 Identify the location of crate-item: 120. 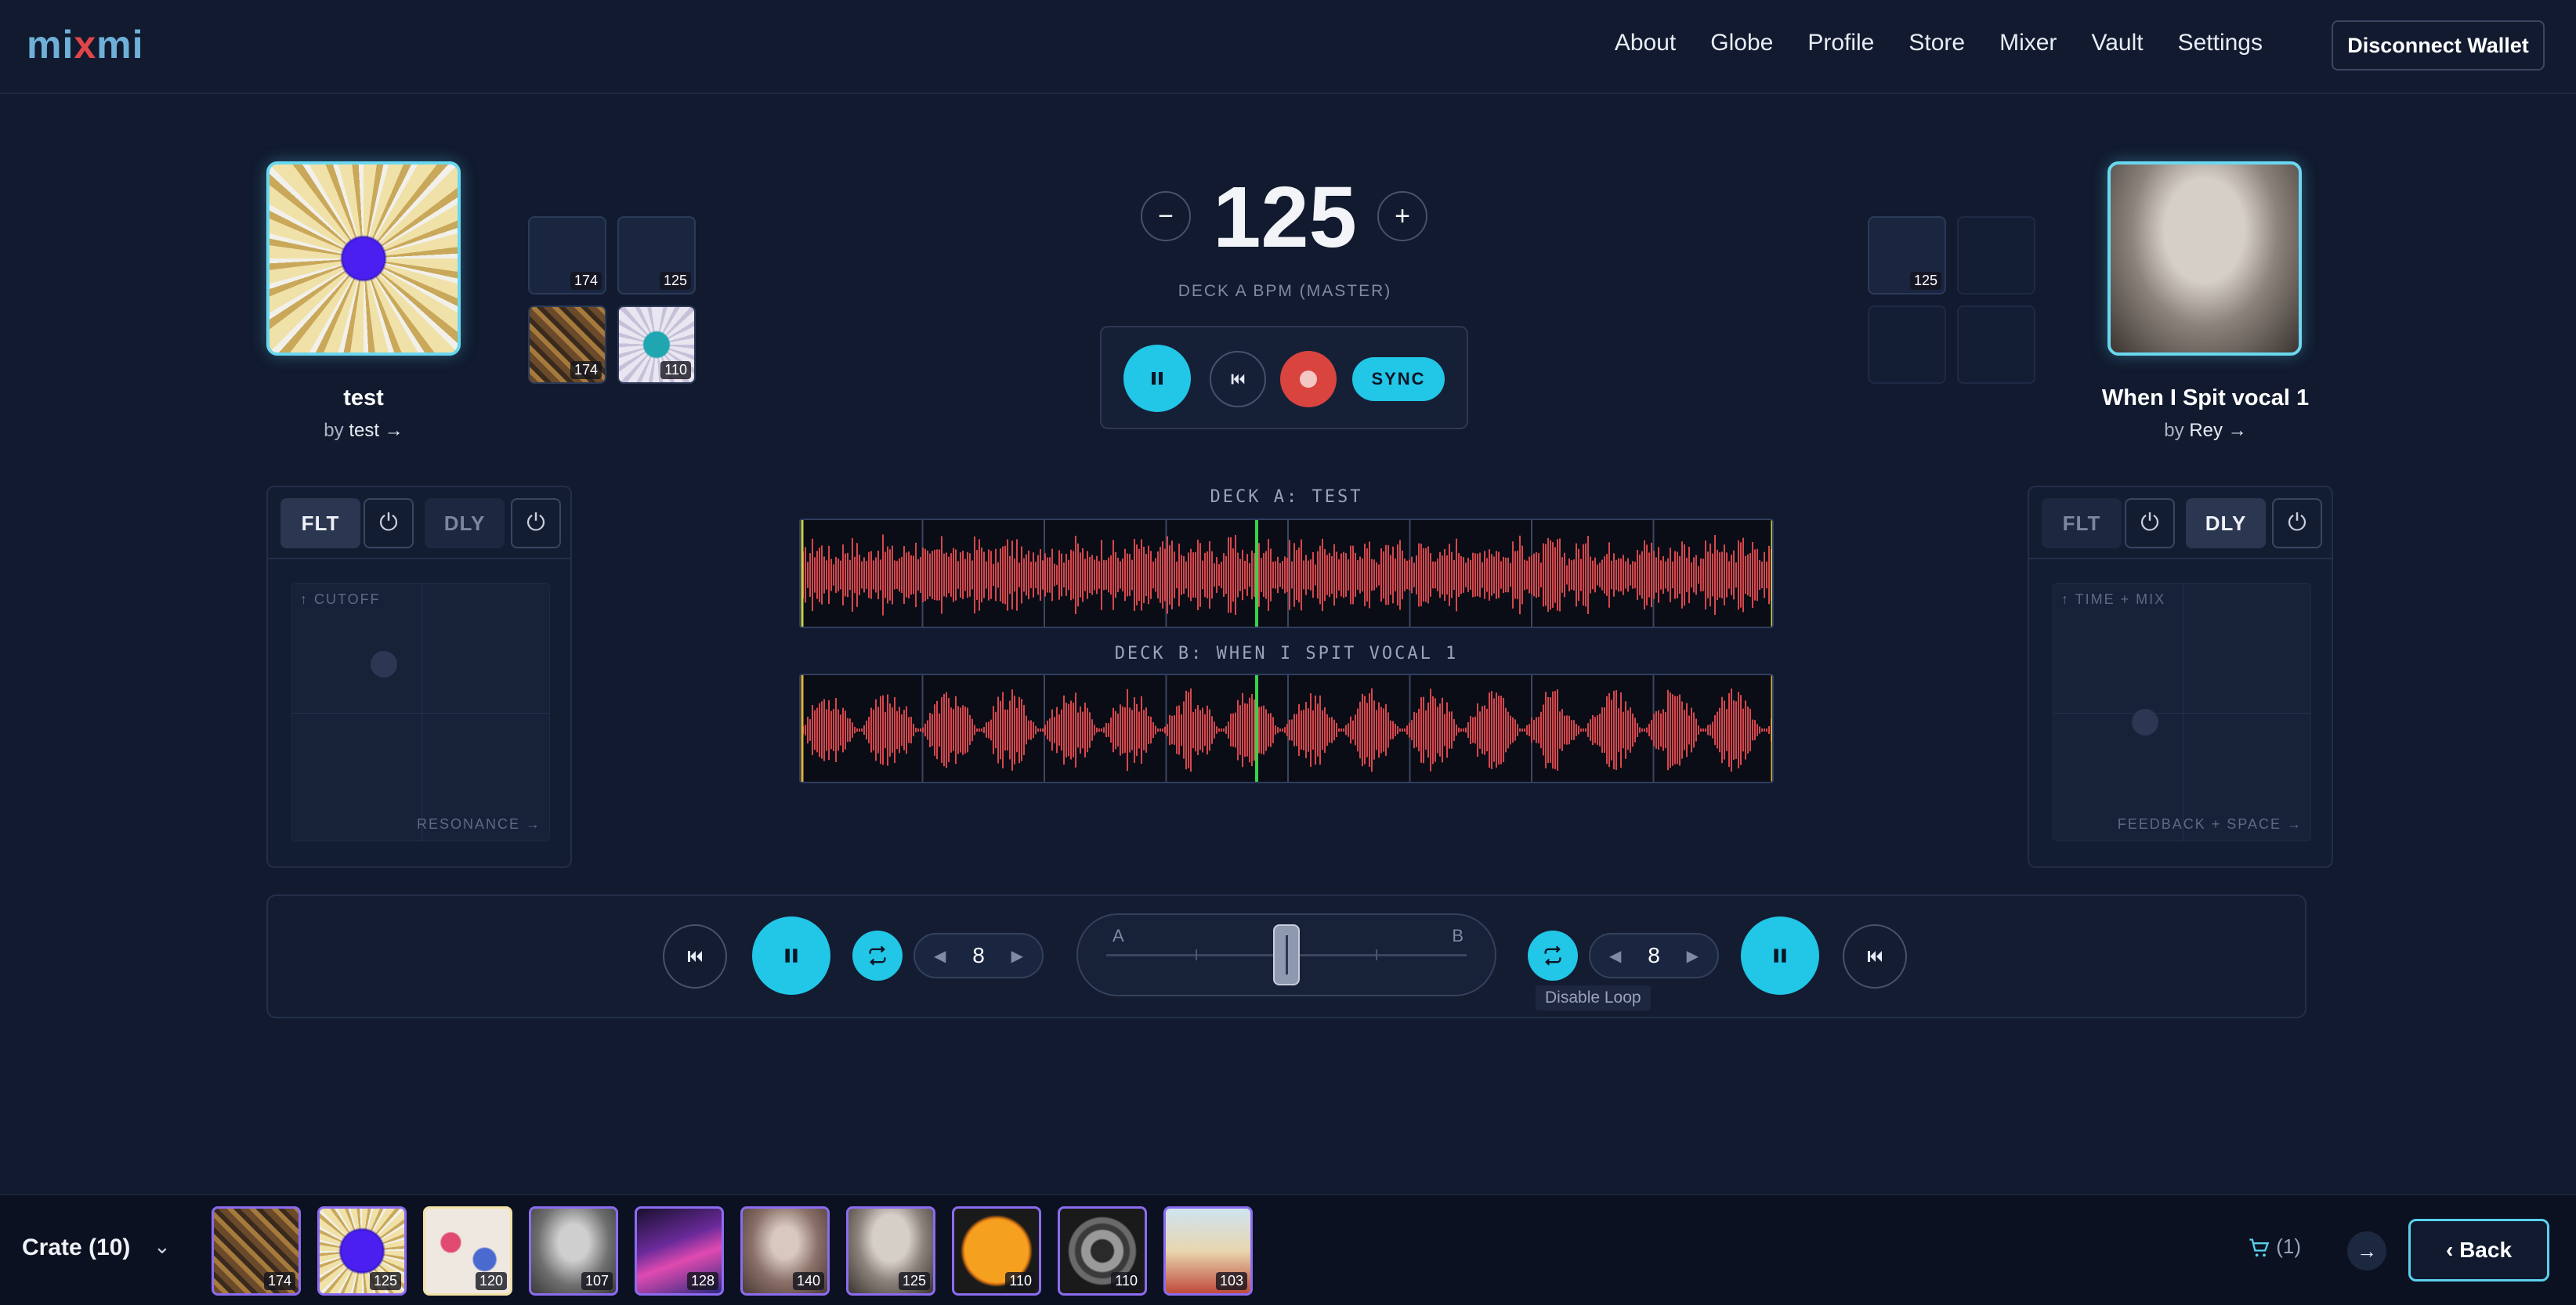
(467, 1251).